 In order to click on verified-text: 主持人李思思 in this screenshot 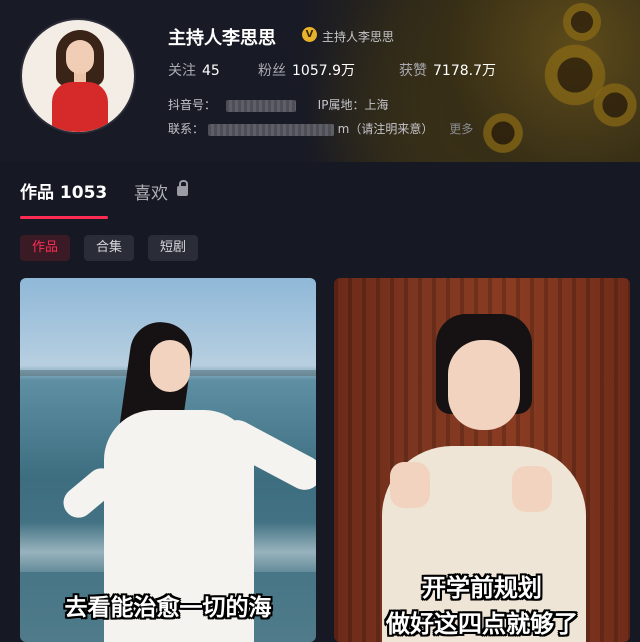, I will do `click(358, 37)`.